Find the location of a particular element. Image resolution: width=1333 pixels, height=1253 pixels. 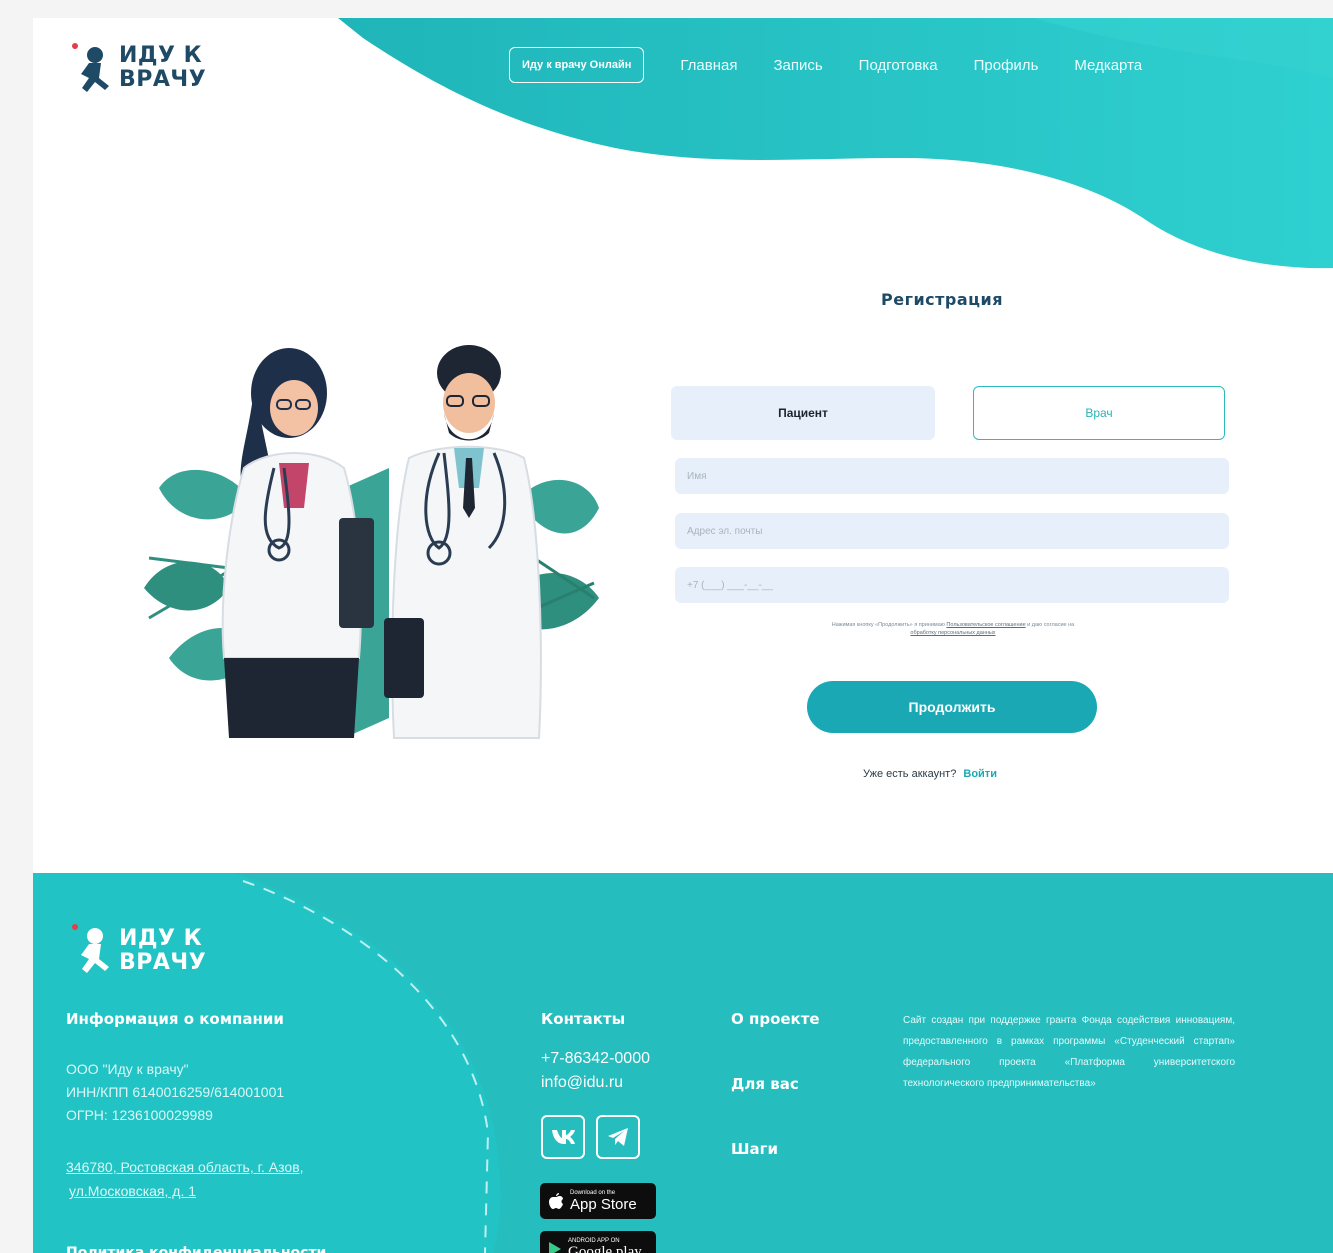

app-store-badge: Download on the App Store is located at coordinates (598, 1201).